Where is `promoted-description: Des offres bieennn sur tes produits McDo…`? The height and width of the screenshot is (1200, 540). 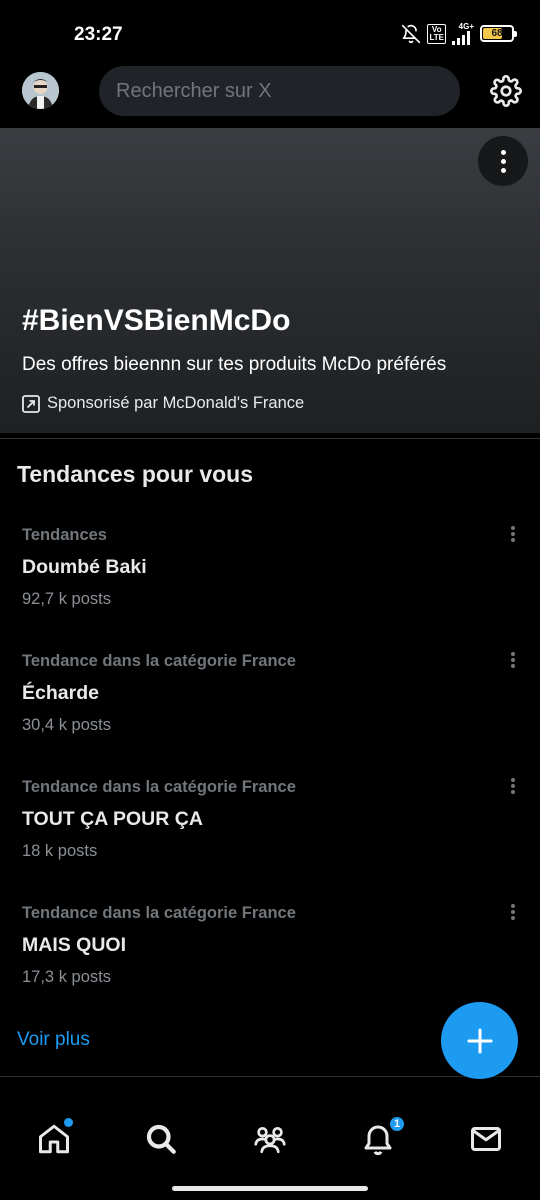
promoted-description: Des offres bieennn sur tes produits McDo… is located at coordinates (234, 364).